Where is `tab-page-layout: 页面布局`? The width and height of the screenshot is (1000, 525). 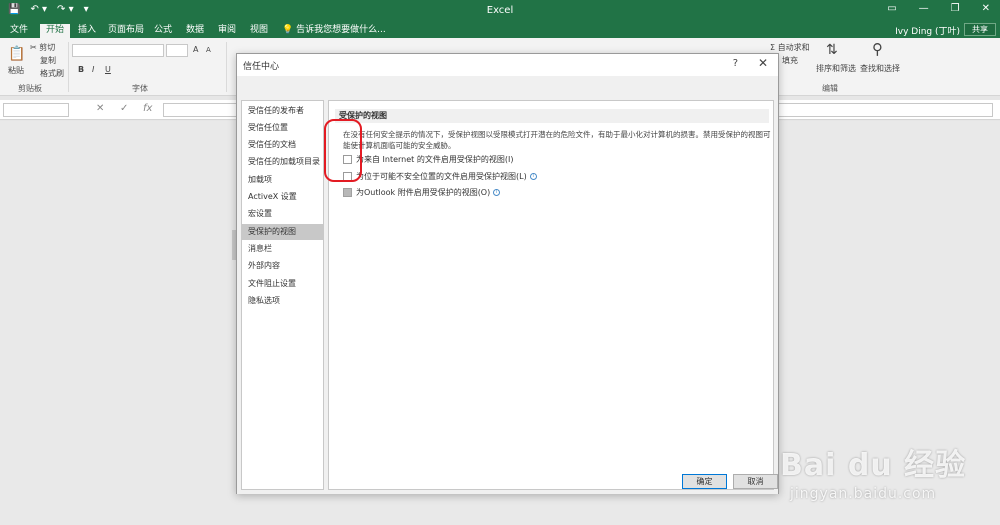
tab-page-layout: 页面布局 is located at coordinates (126, 31).